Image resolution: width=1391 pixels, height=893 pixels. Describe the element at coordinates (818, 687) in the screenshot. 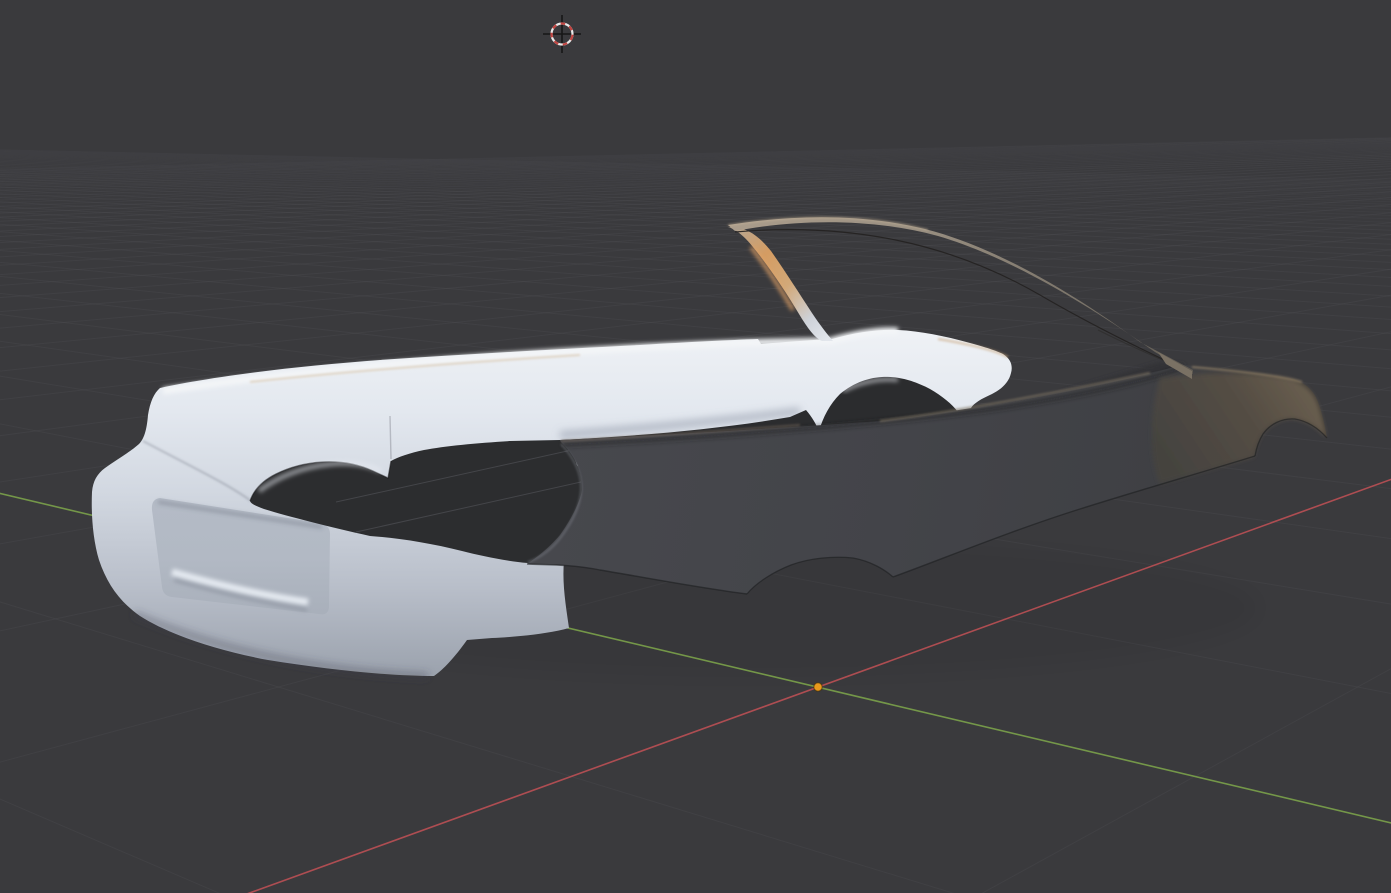

I see `object-origin-dot` at that location.